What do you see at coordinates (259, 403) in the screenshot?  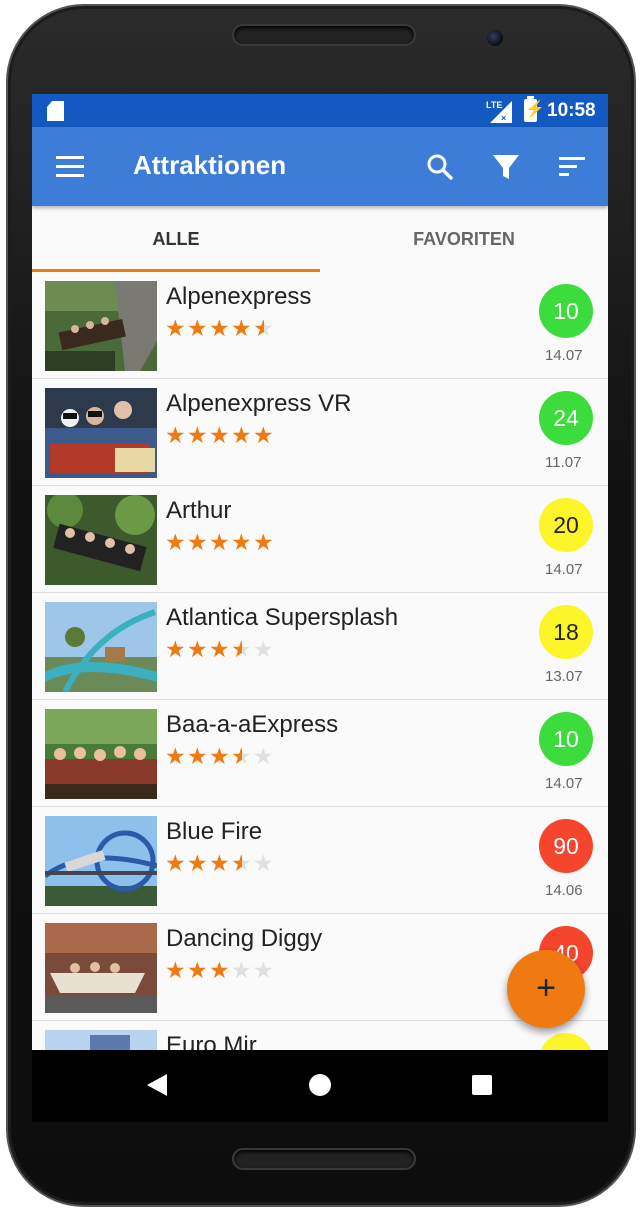 I see `attraction-name: Alpenexpress VR` at bounding box center [259, 403].